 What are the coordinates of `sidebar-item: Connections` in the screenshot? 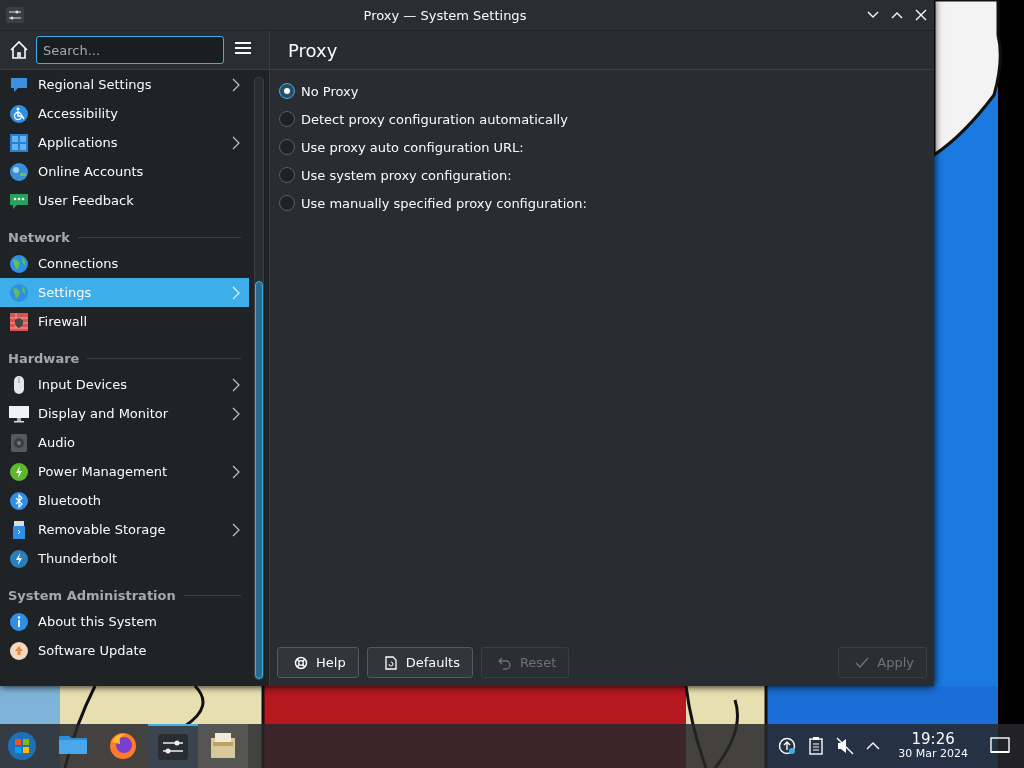 It's located at (125, 263).